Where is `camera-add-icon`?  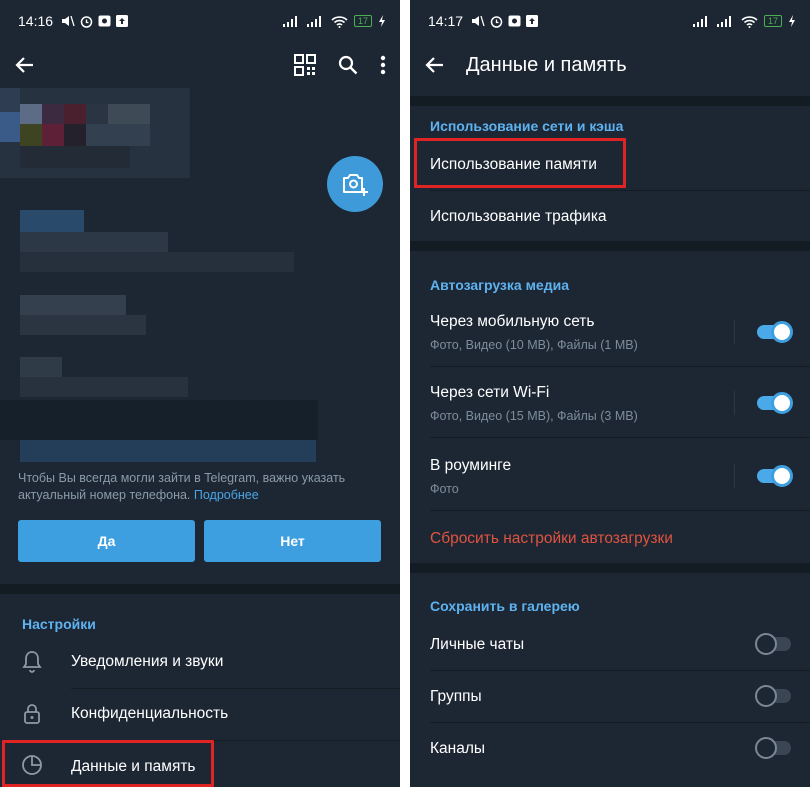 camera-add-icon is located at coordinates (355, 185).